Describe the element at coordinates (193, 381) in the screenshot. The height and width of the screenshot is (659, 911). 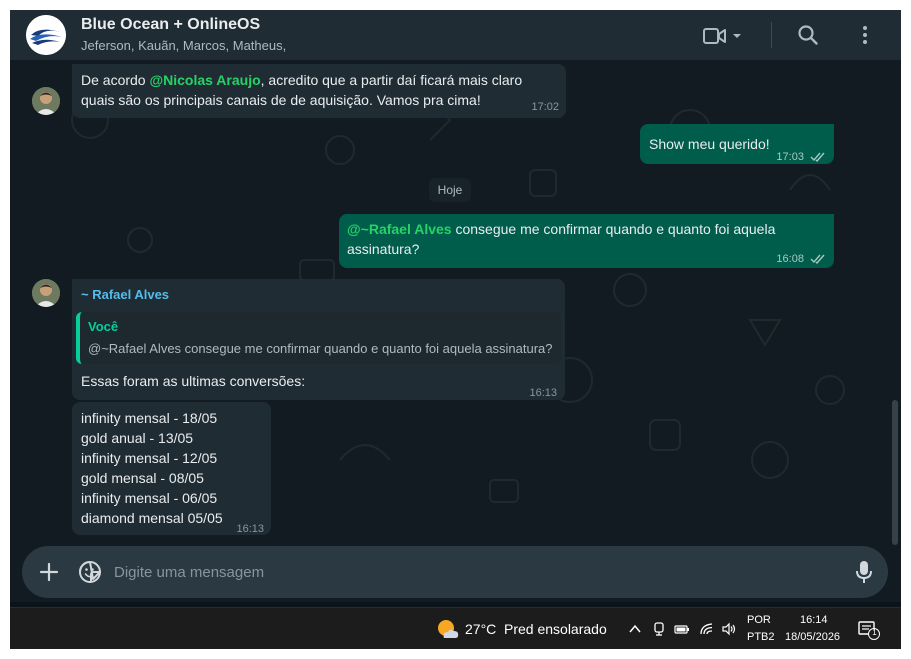
I see `message-text: Essas foram as ultimas conversões:` at that location.